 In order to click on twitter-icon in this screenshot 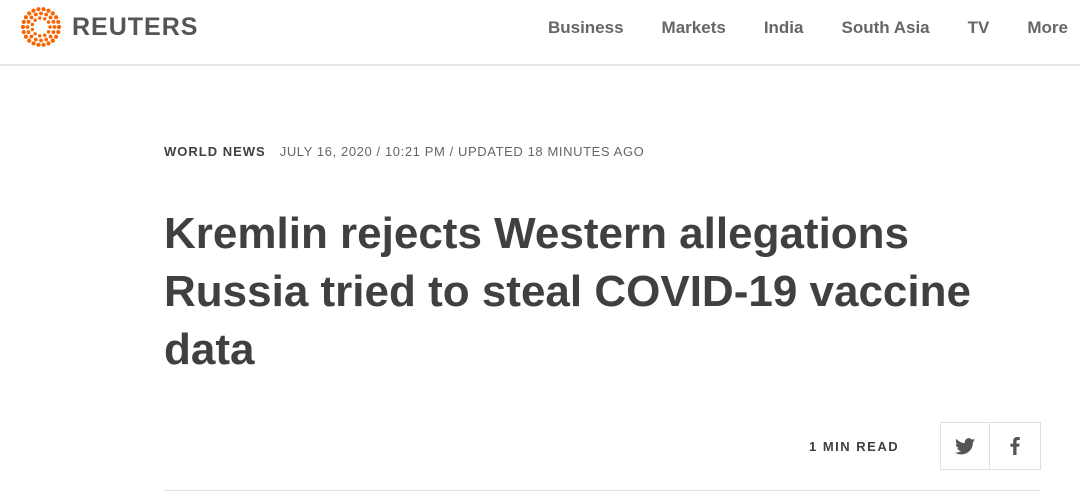, I will do `click(965, 445)`.